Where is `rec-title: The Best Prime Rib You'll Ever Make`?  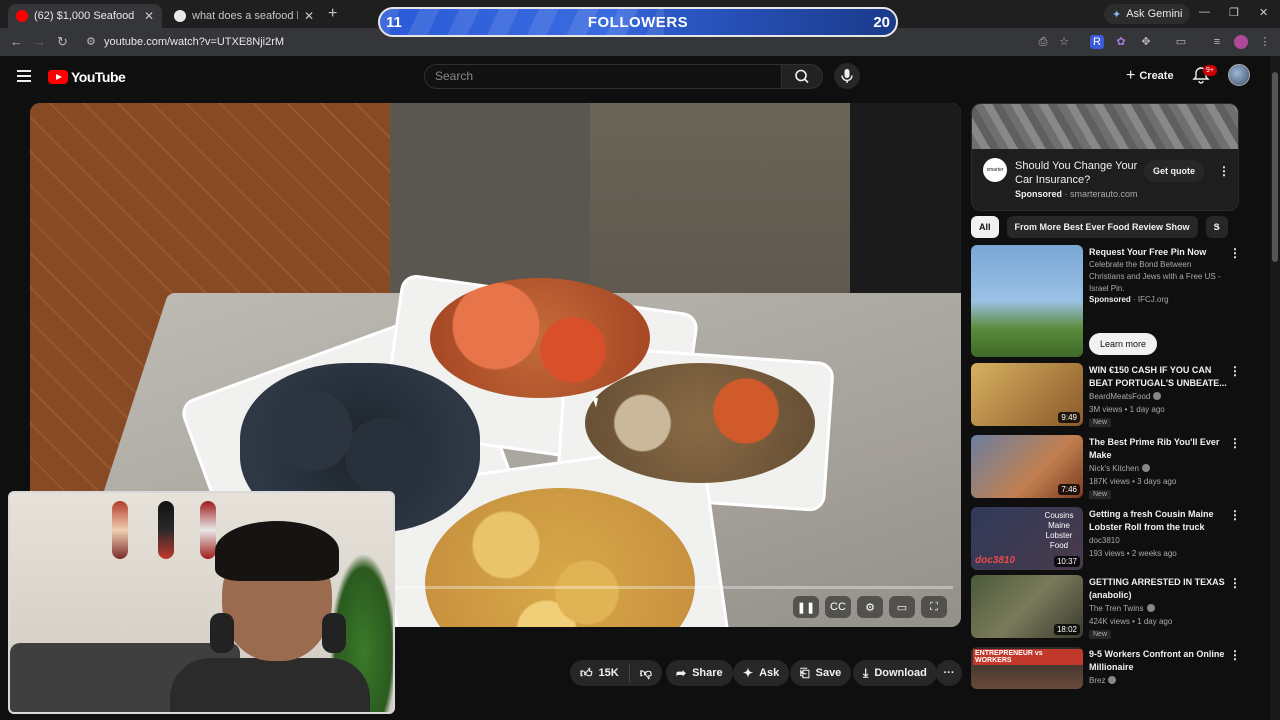
rec-title: The Best Prime Rib You'll Ever Make is located at coordinates (1158, 449).